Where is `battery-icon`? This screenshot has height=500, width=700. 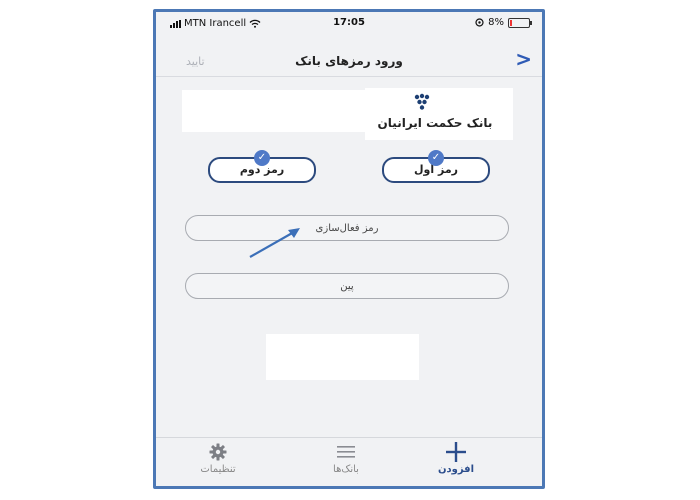 battery-icon is located at coordinates (520, 22).